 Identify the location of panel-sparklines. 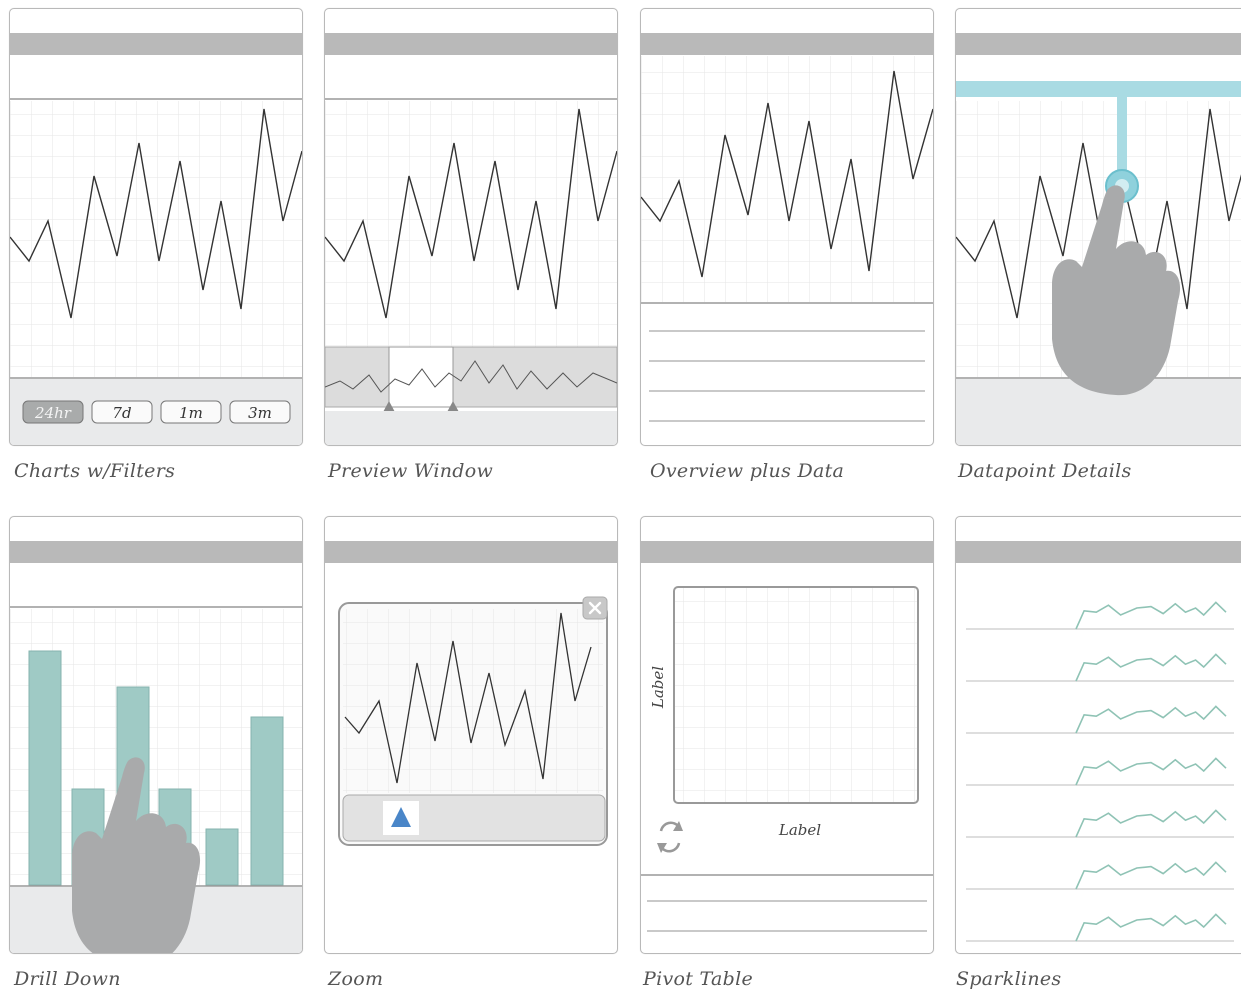
(1098, 735).